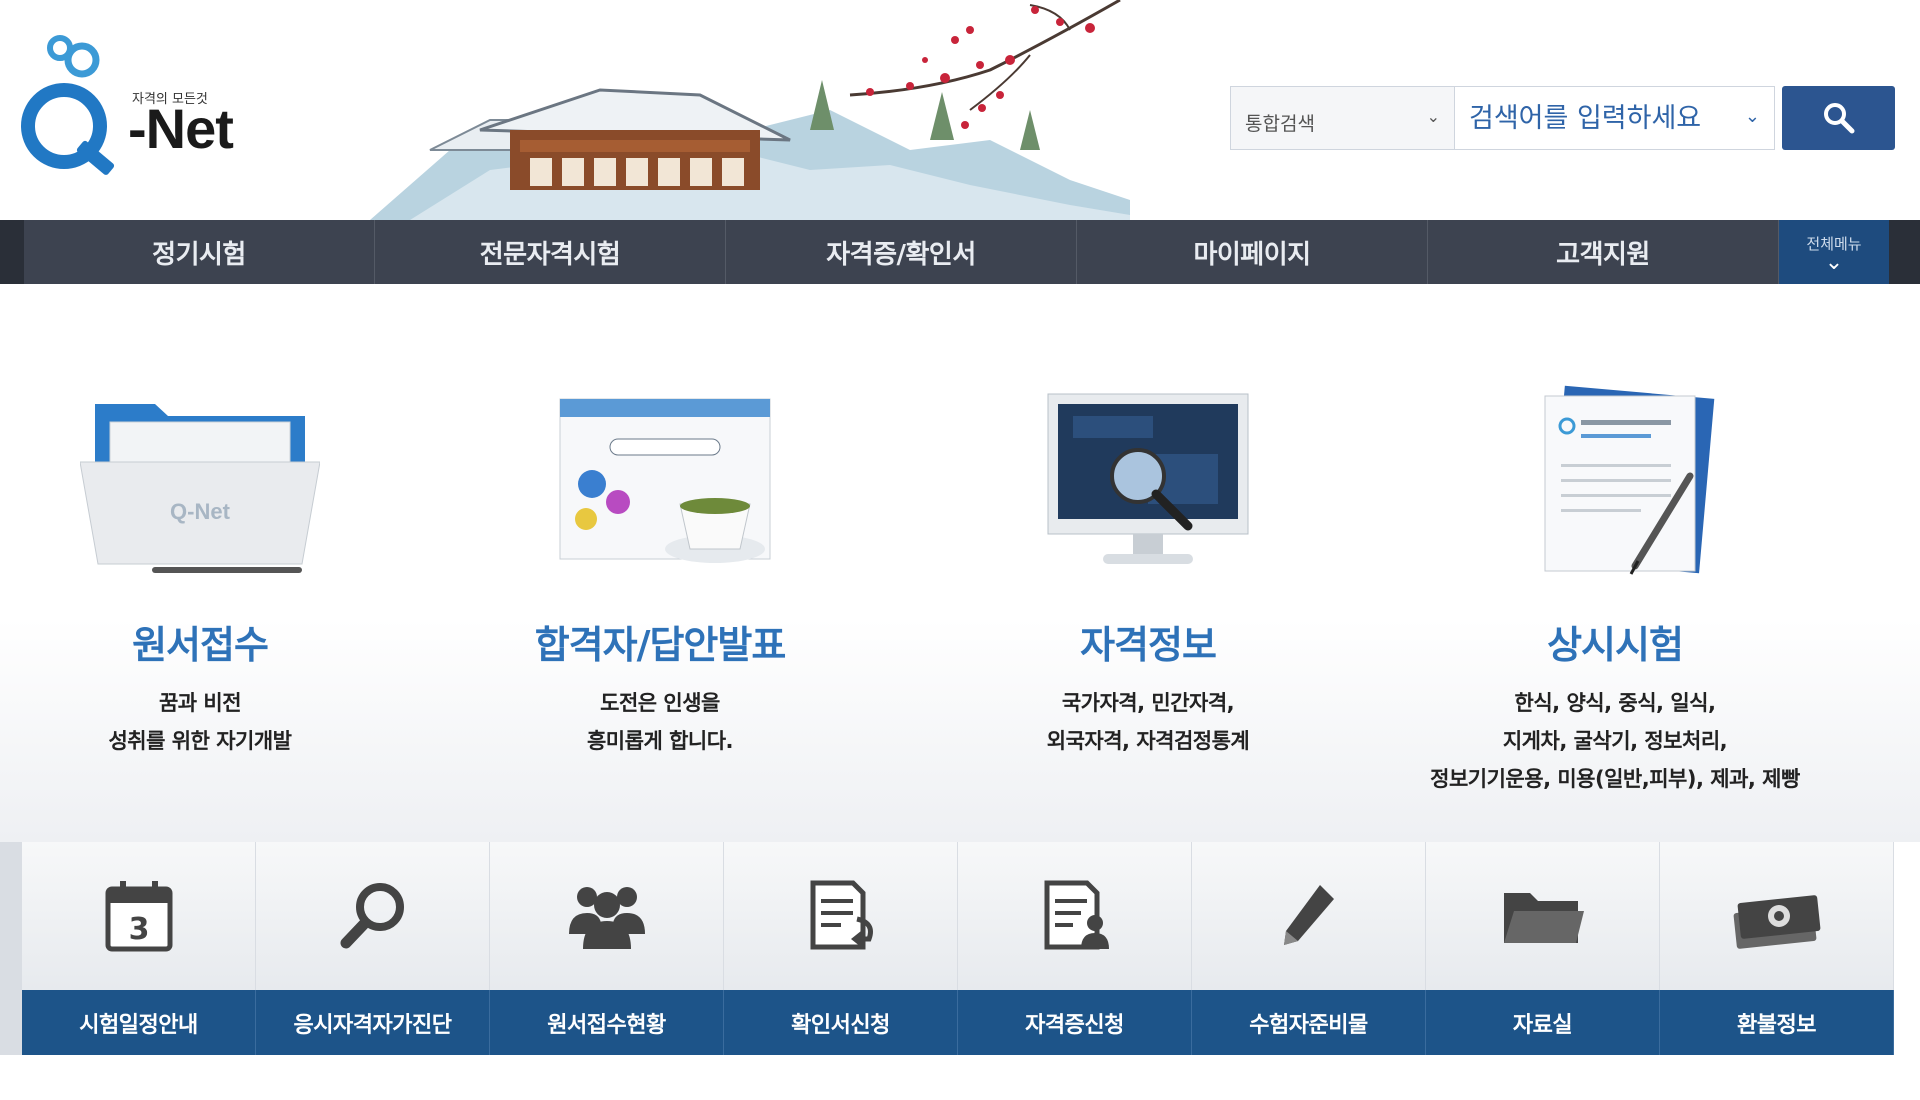 The width and height of the screenshot is (1920, 1100). I want to click on calendar-icon: 3, so click(138, 916).